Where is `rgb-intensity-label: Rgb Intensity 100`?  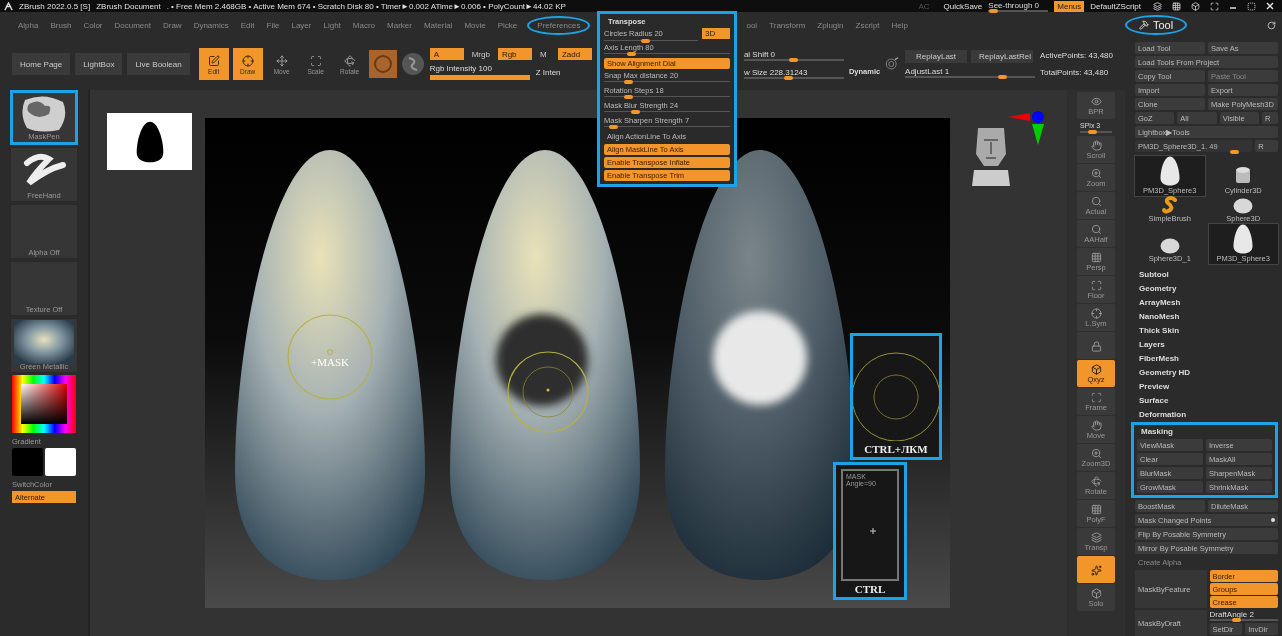
rgb-intensity-label: Rgb Intensity 100 is located at coordinates (461, 68).